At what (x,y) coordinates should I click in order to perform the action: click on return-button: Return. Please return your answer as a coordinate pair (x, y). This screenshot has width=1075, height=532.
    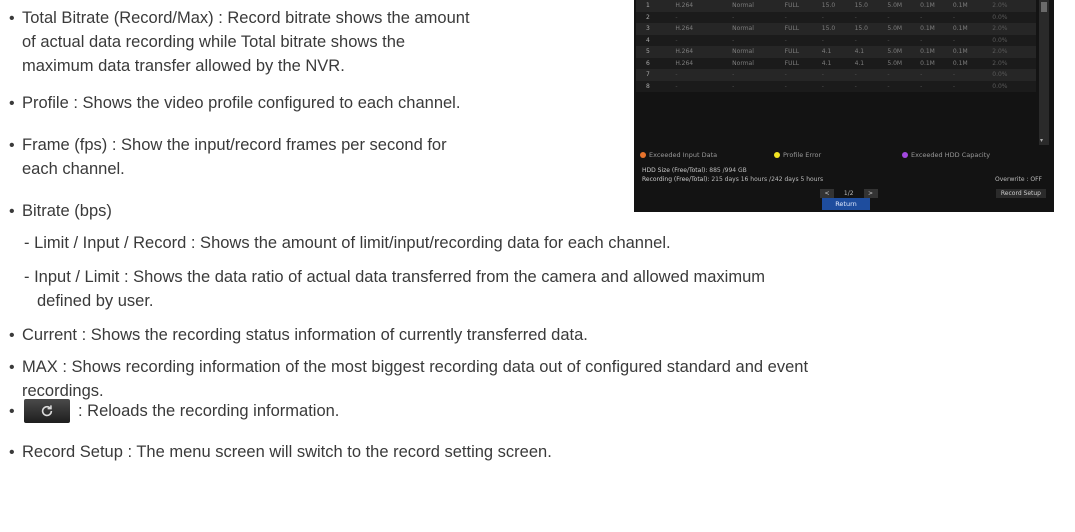
    Looking at the image, I should click on (846, 204).